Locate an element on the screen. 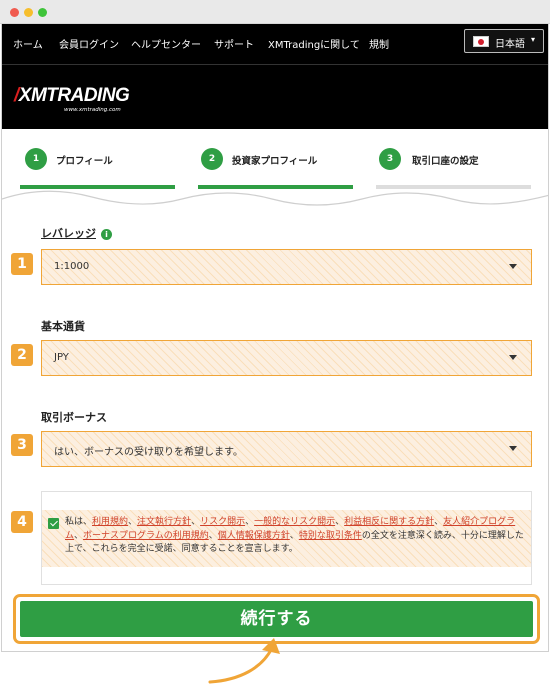  currency-value: JPY is located at coordinates (61, 357).